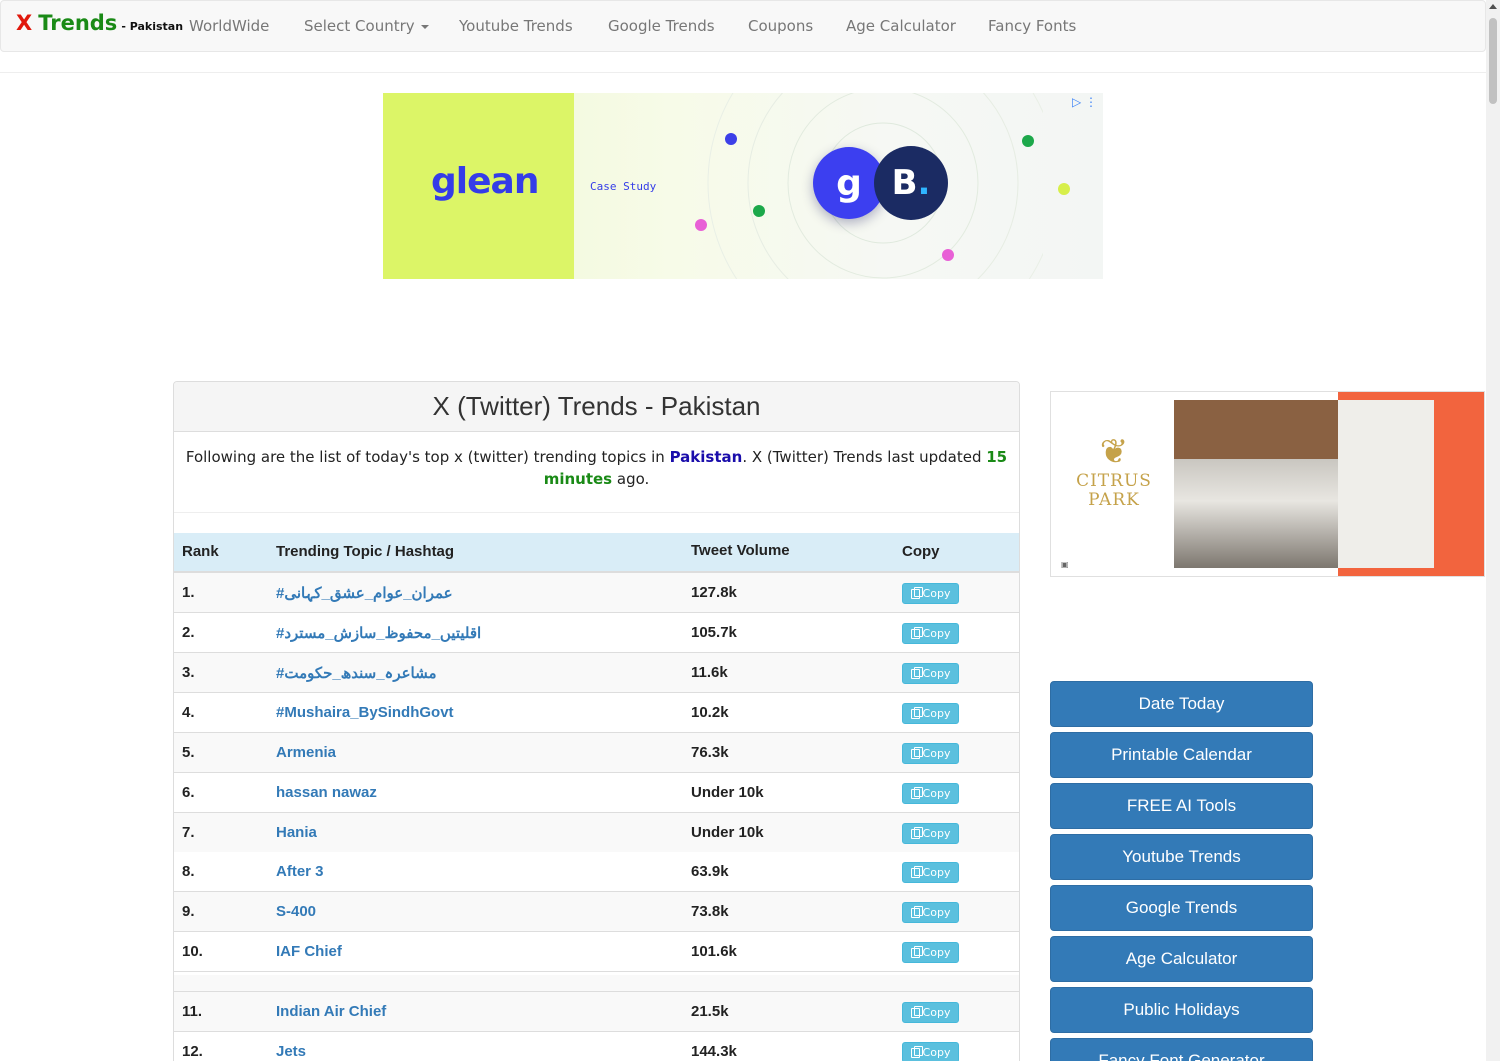 The width and height of the screenshot is (1500, 1061). Describe the element at coordinates (200, 551) in the screenshot. I see `header-rank: Rank` at that location.